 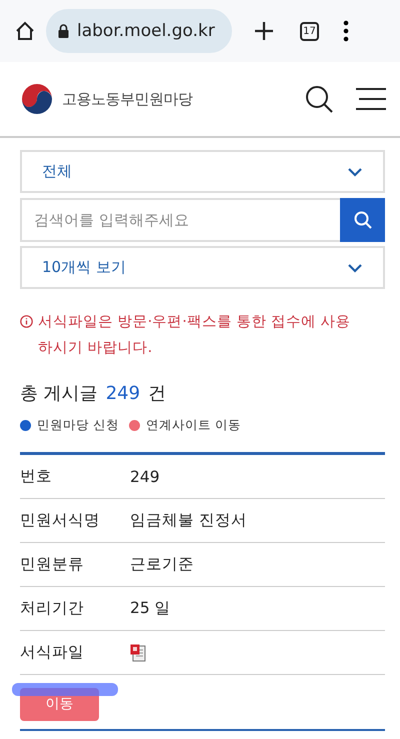 I want to click on site-title: 고용노동부민원마당, so click(x=179, y=99).